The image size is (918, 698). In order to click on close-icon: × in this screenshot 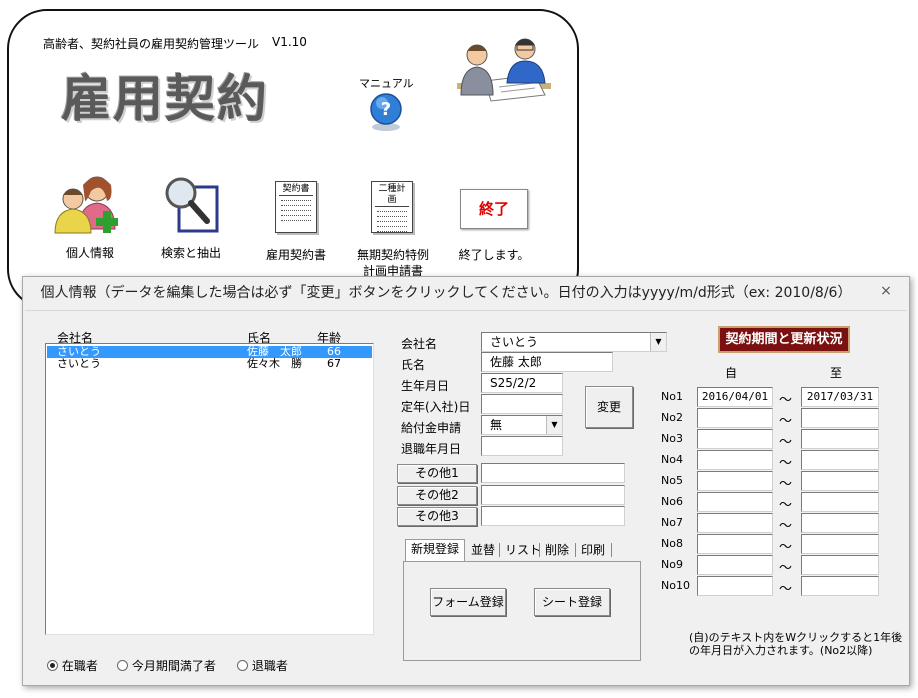, I will do `click(886, 291)`.